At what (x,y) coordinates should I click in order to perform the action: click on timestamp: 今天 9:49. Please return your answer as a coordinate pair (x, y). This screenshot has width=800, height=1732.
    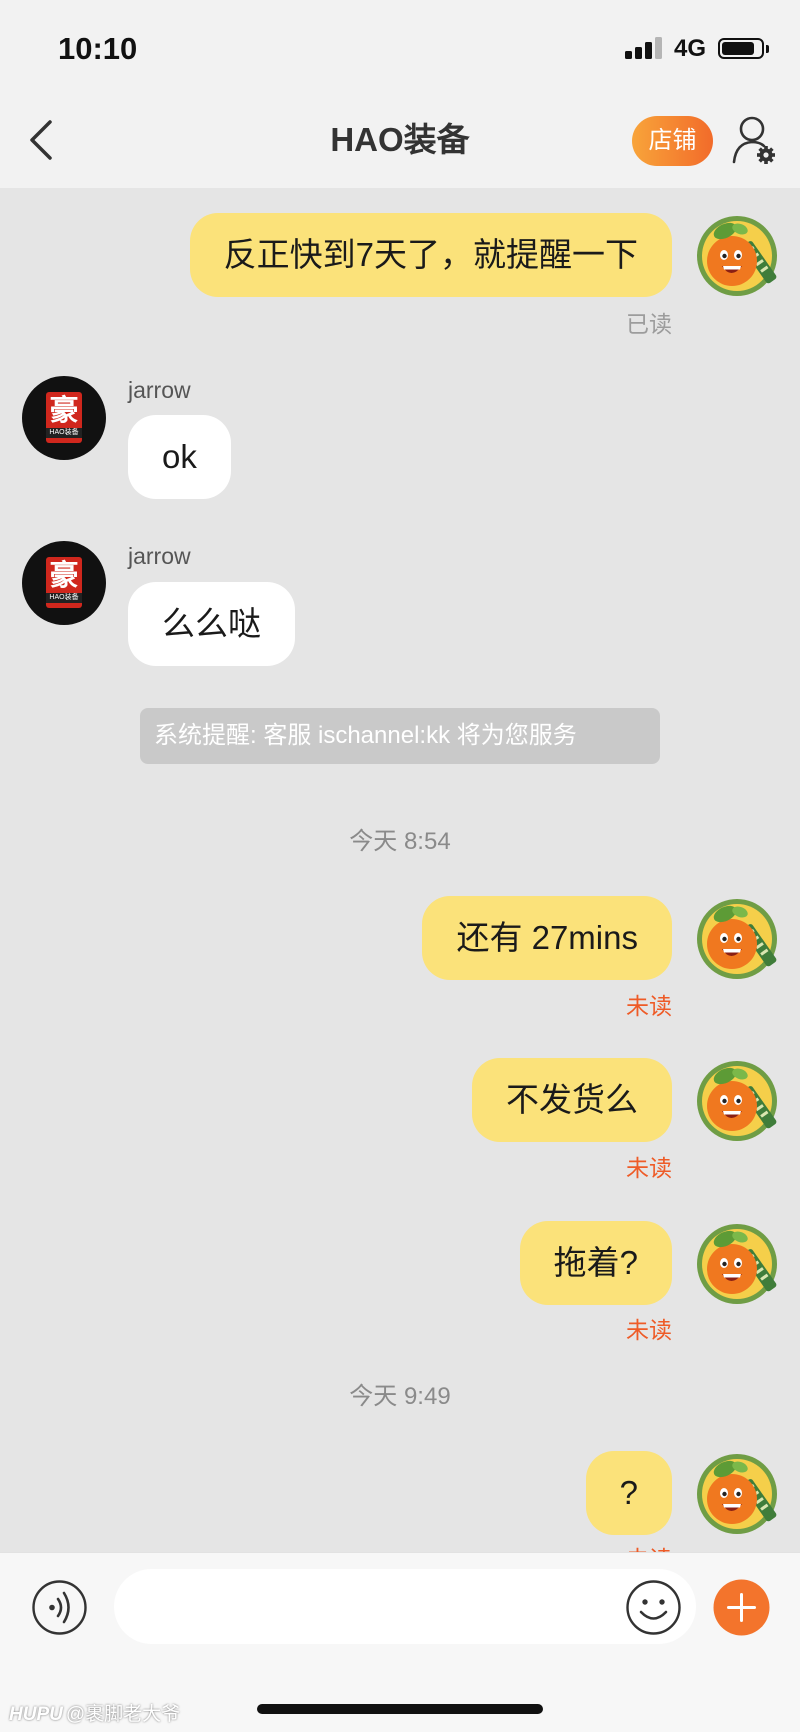
    Looking at the image, I should click on (400, 1396).